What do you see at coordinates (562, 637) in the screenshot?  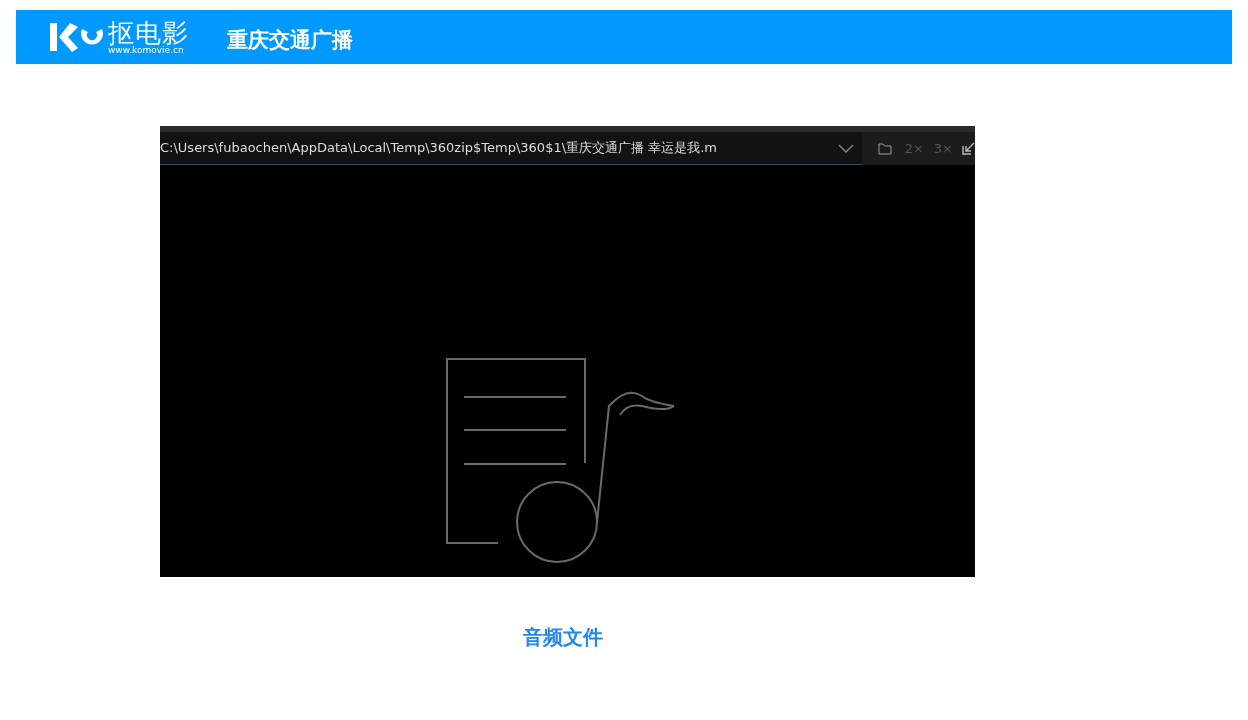 I see `caption: 音频文件` at bounding box center [562, 637].